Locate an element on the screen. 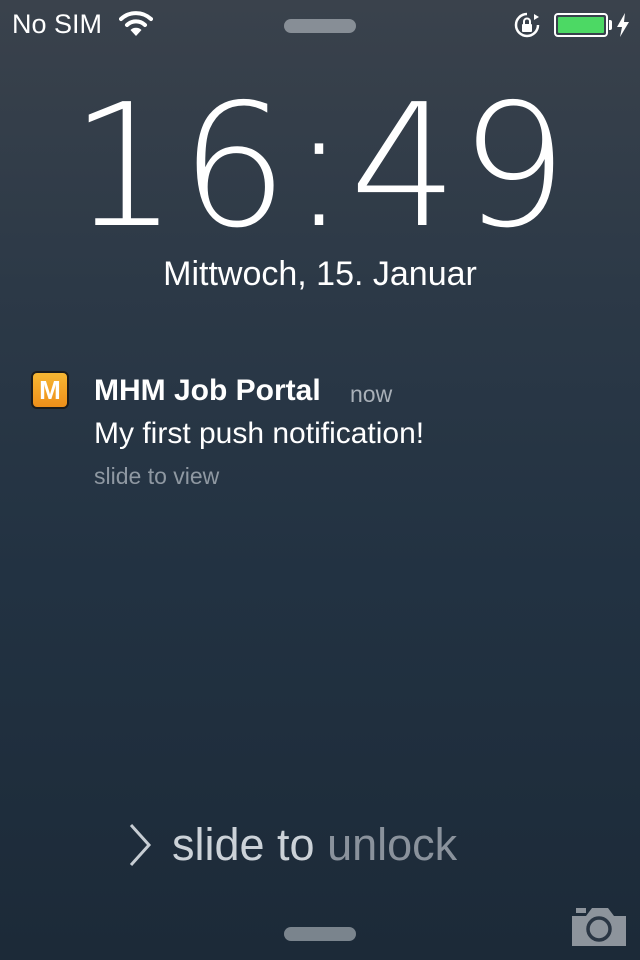  battery-icon is located at coordinates (581, 25).